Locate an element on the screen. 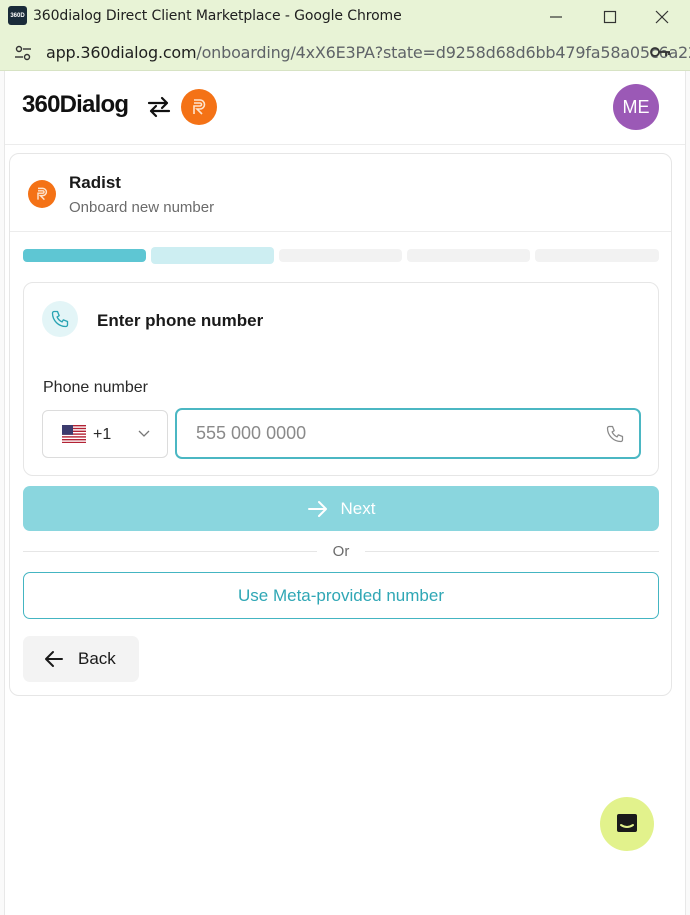  site-info-button is located at coordinates (23, 53).